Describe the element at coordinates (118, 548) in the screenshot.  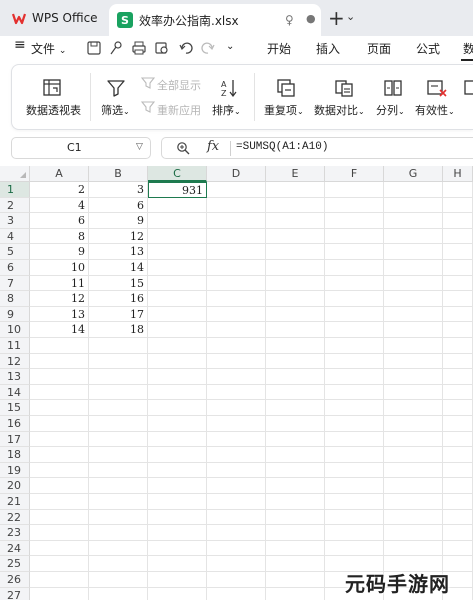
I see `cell-b24` at that location.